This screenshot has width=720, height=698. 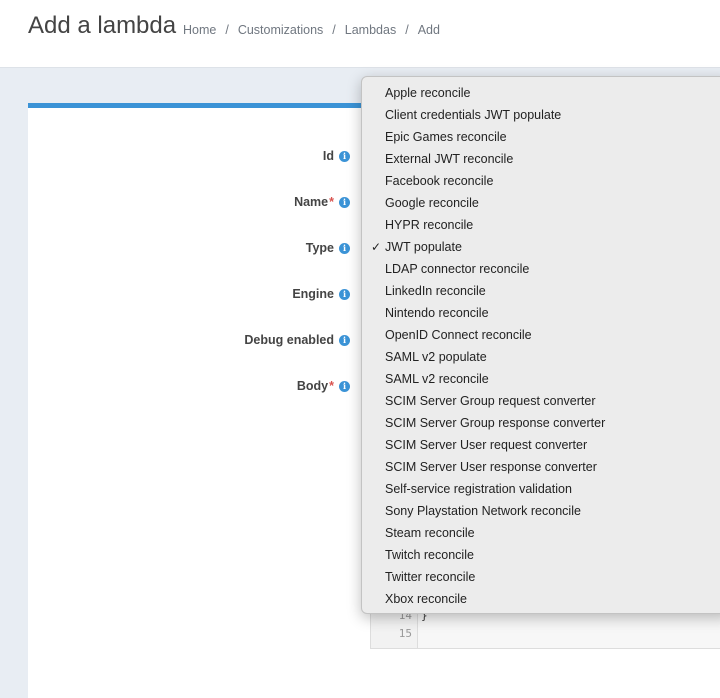 What do you see at coordinates (541, 533) in the screenshot?
I see `dropdown-option: Steam reconcile` at bounding box center [541, 533].